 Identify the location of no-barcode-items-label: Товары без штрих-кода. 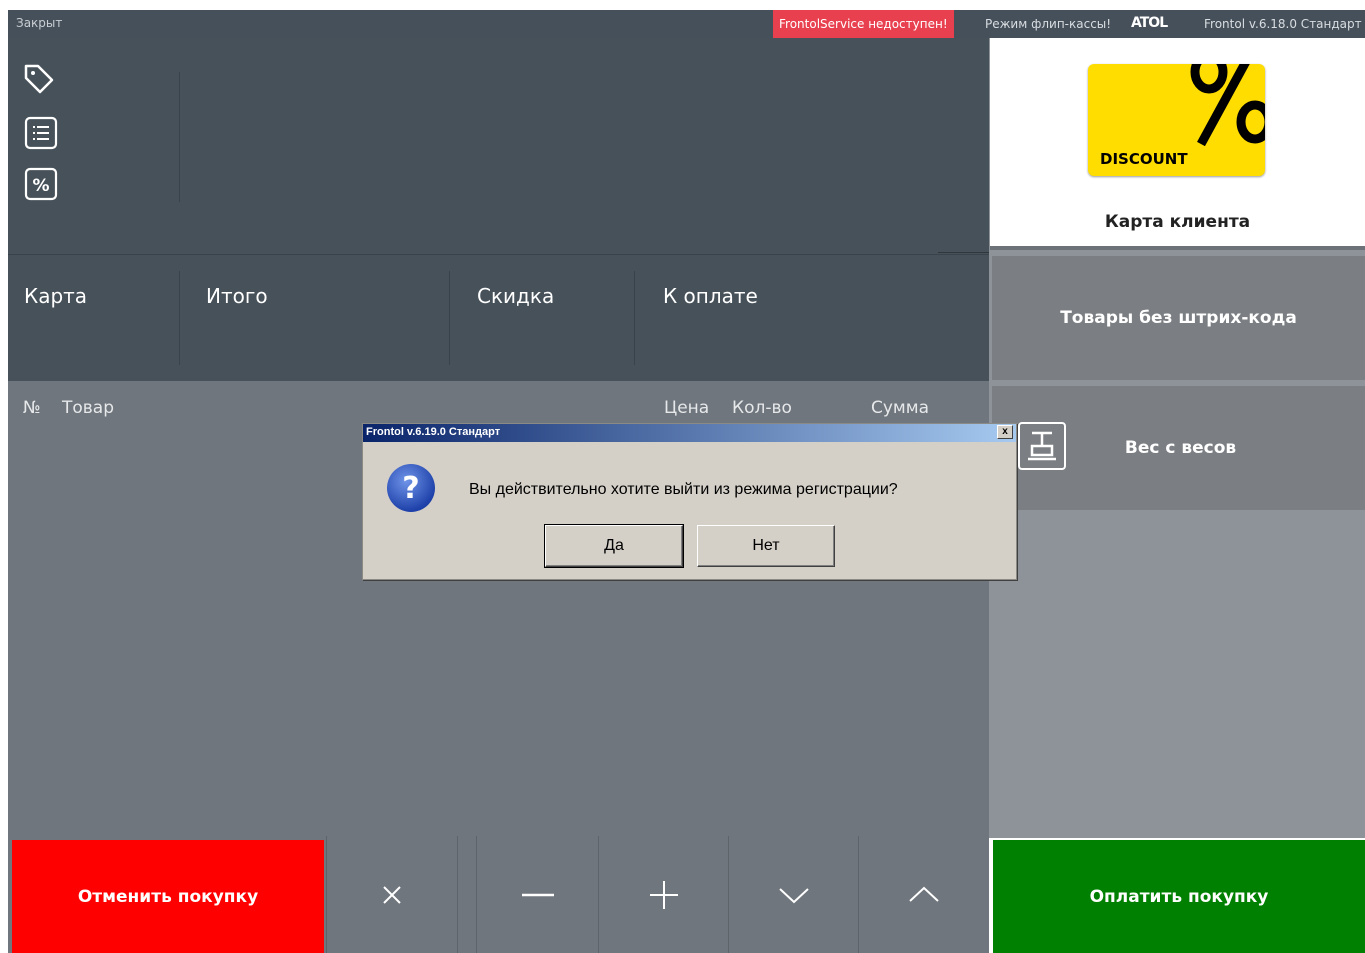
(1178, 318).